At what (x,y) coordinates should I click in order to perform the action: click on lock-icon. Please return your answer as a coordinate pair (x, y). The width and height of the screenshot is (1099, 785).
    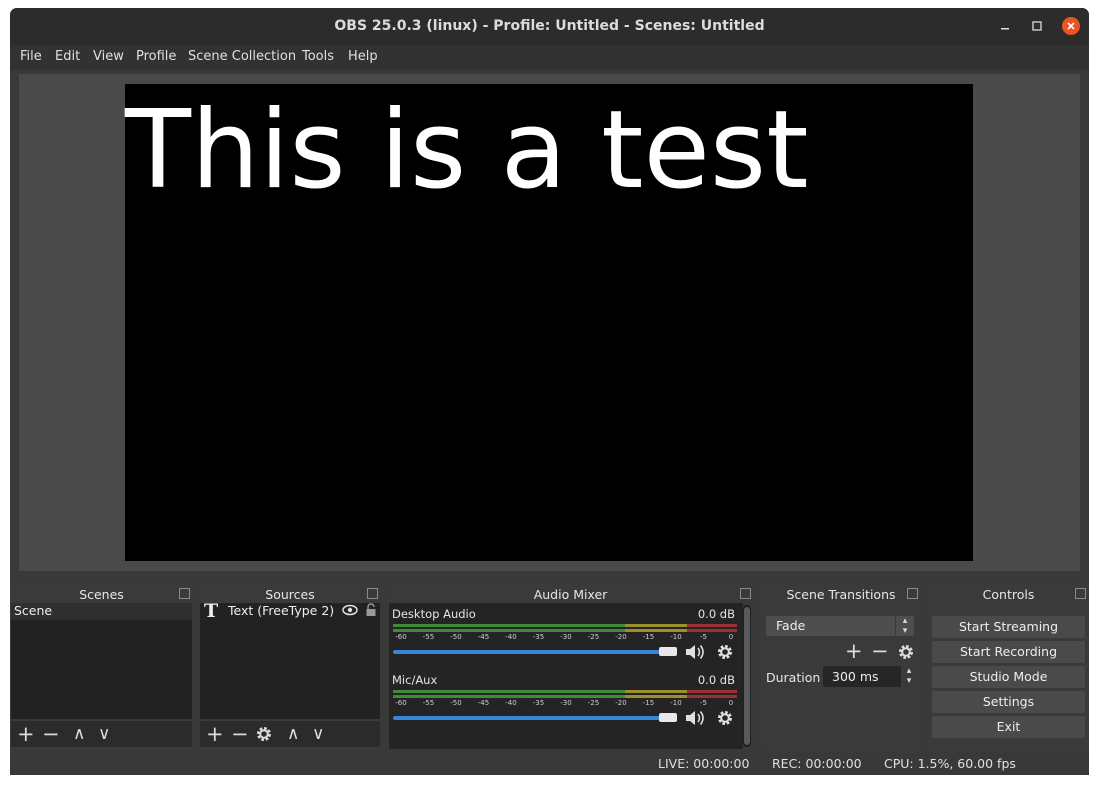
    Looking at the image, I should click on (371, 611).